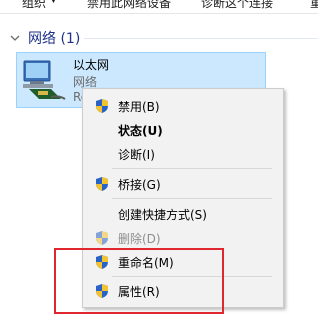 The width and height of the screenshot is (320, 326). Describe the element at coordinates (183, 238) in the screenshot. I see `menu-item-delete: 删除(D)` at that location.